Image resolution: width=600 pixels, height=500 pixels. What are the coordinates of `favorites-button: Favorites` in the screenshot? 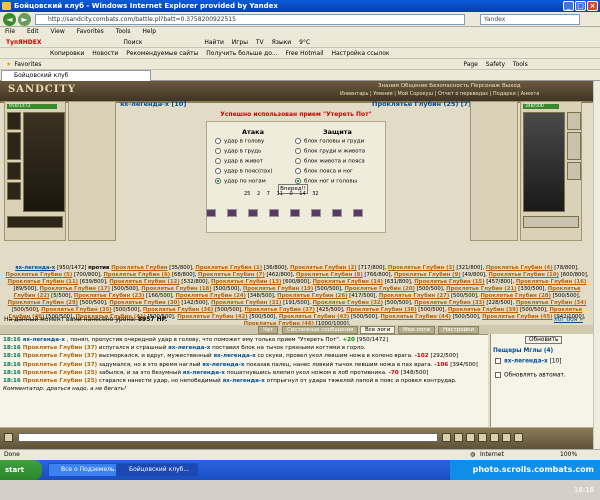 It's located at (27, 64).